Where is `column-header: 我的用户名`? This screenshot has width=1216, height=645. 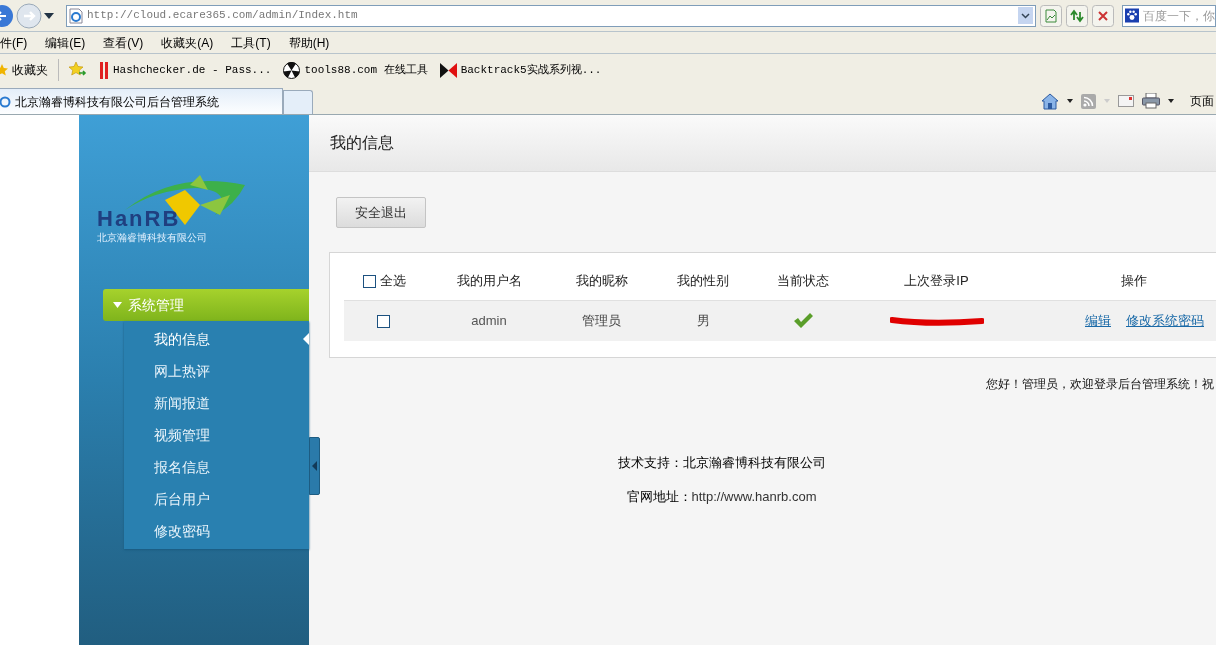 column-header: 我的用户名 is located at coordinates (489, 281).